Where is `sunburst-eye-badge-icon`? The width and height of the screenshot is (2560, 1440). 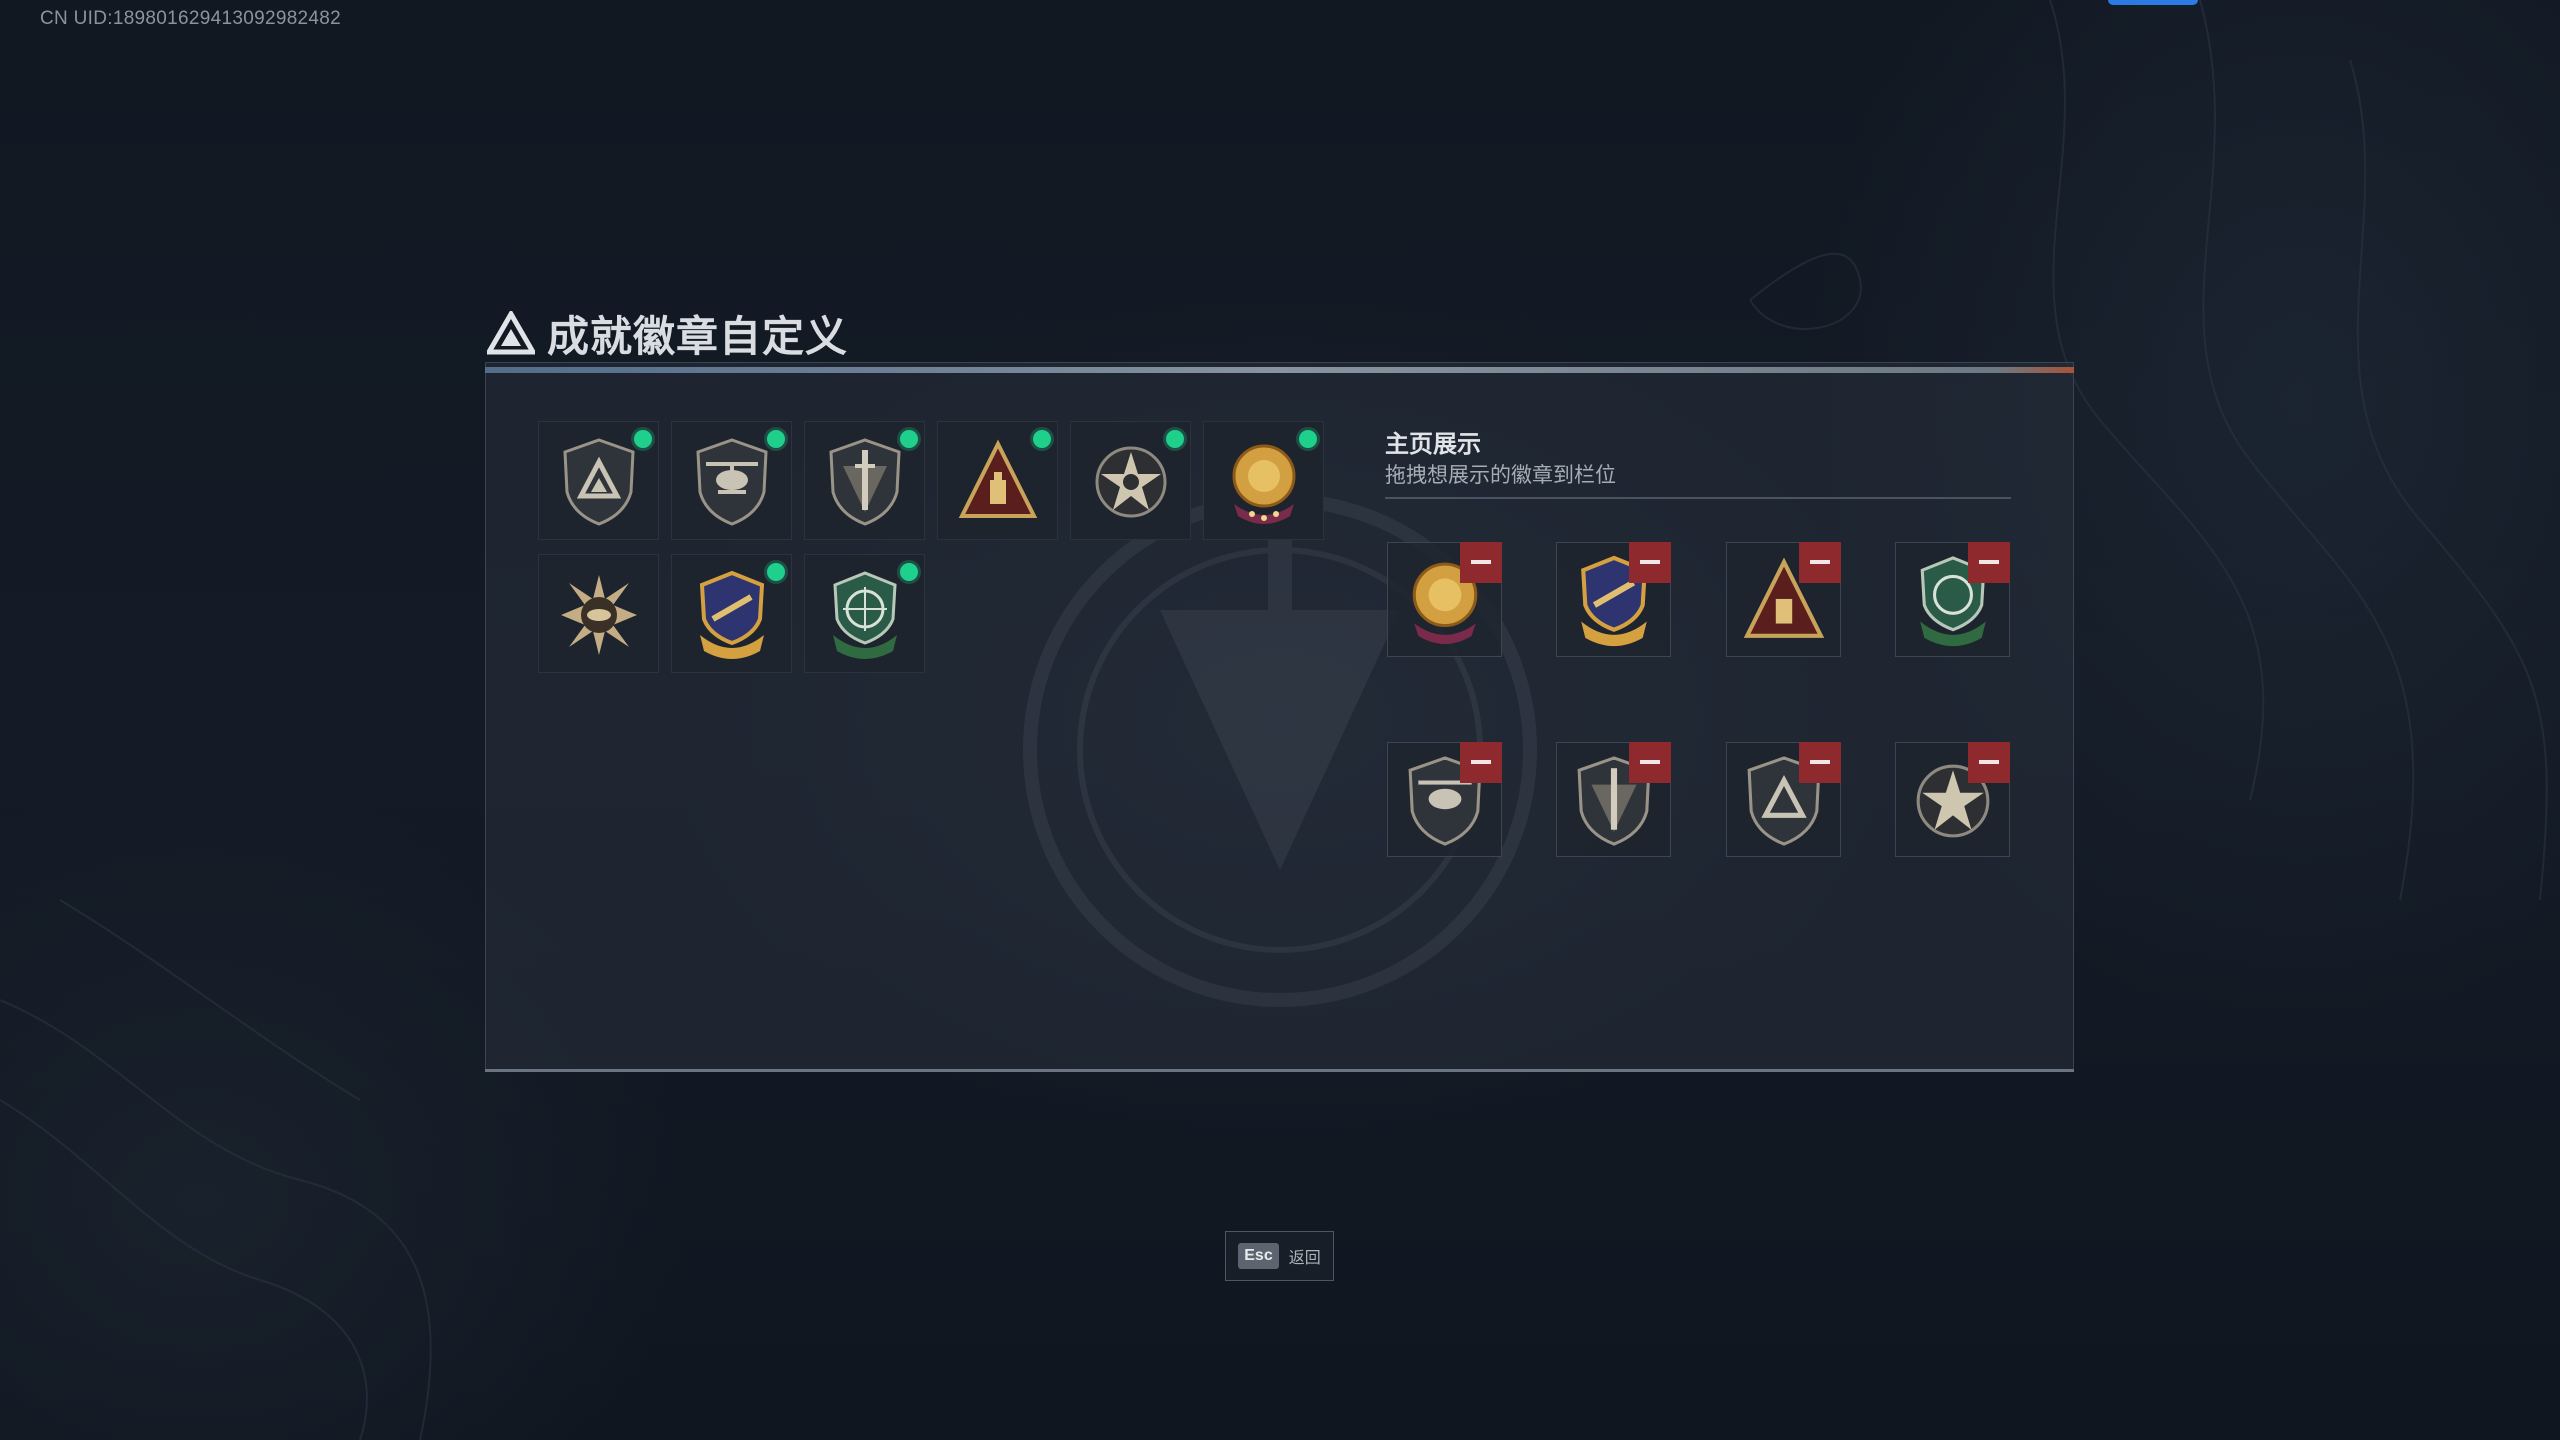 sunburst-eye-badge-icon is located at coordinates (599, 615).